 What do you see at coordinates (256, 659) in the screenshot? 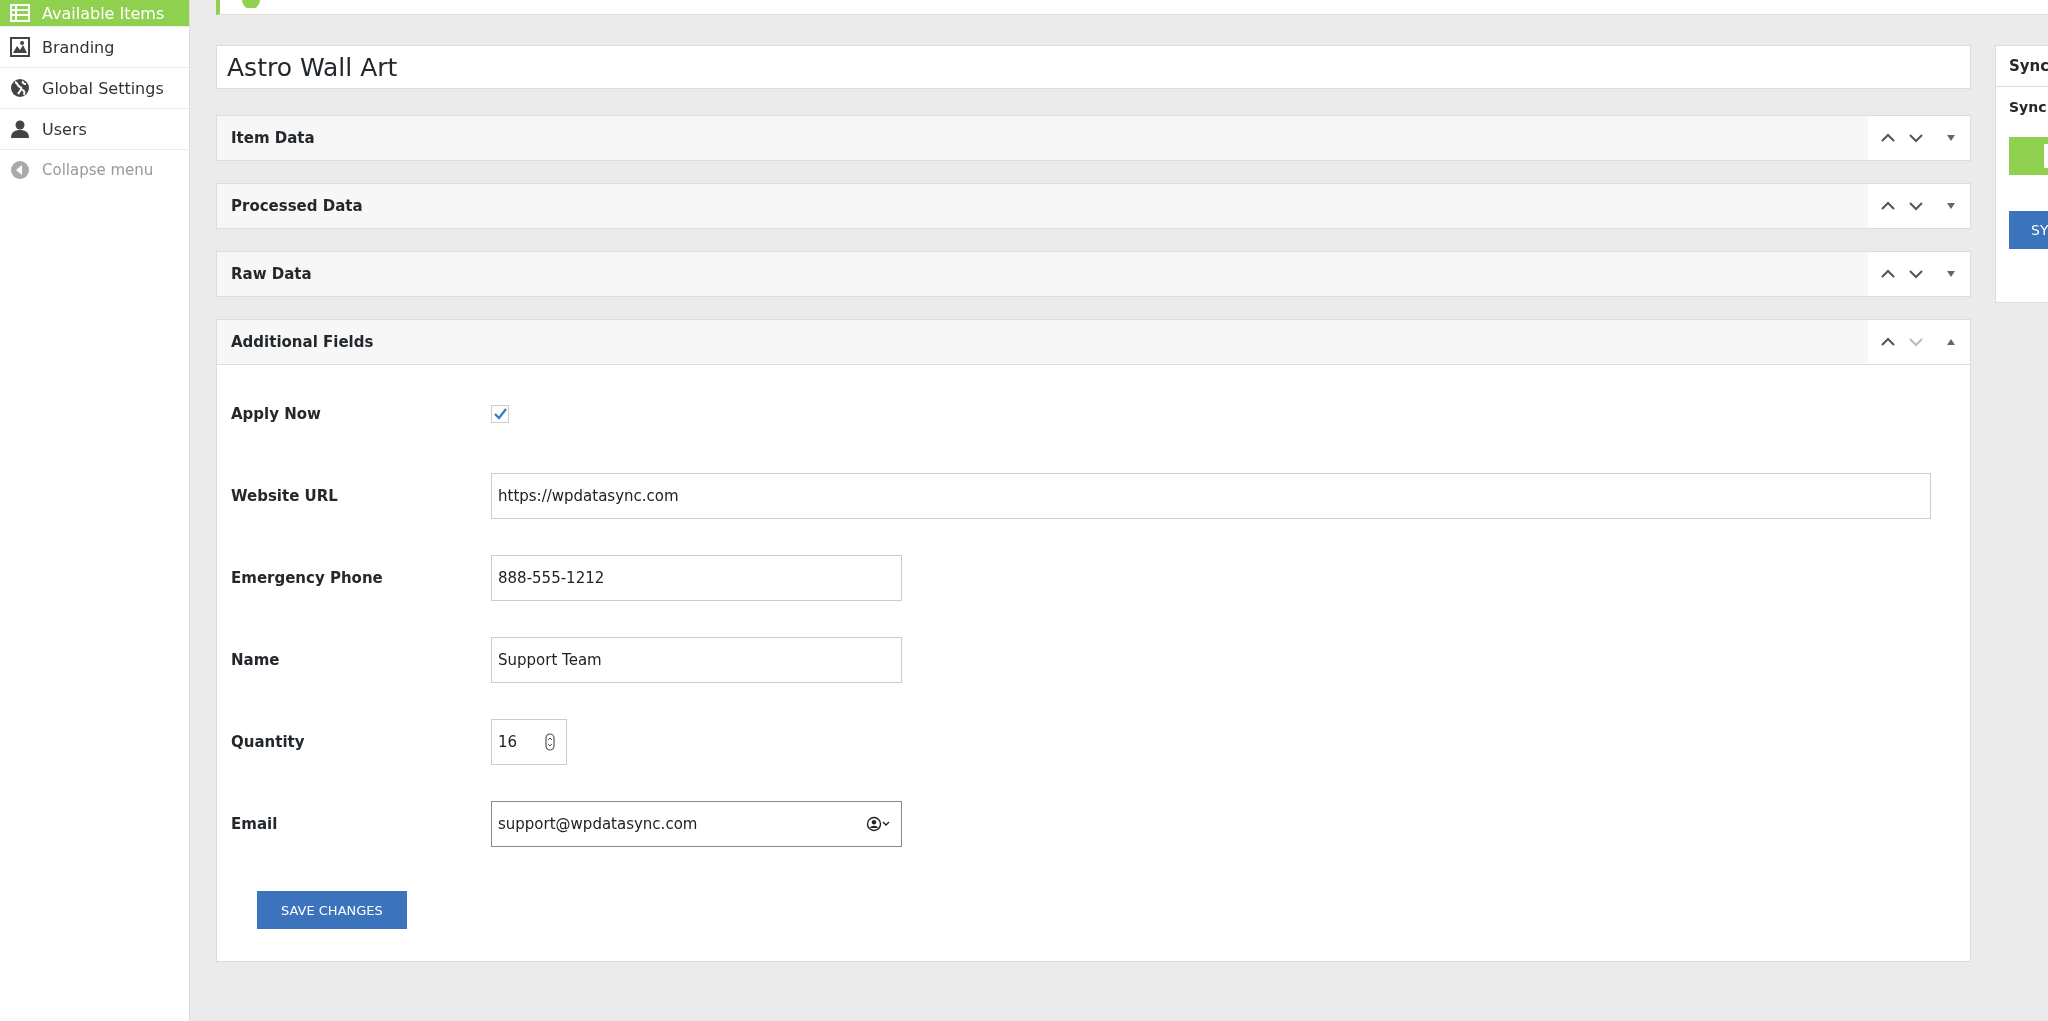
I see `field-label: Name` at bounding box center [256, 659].